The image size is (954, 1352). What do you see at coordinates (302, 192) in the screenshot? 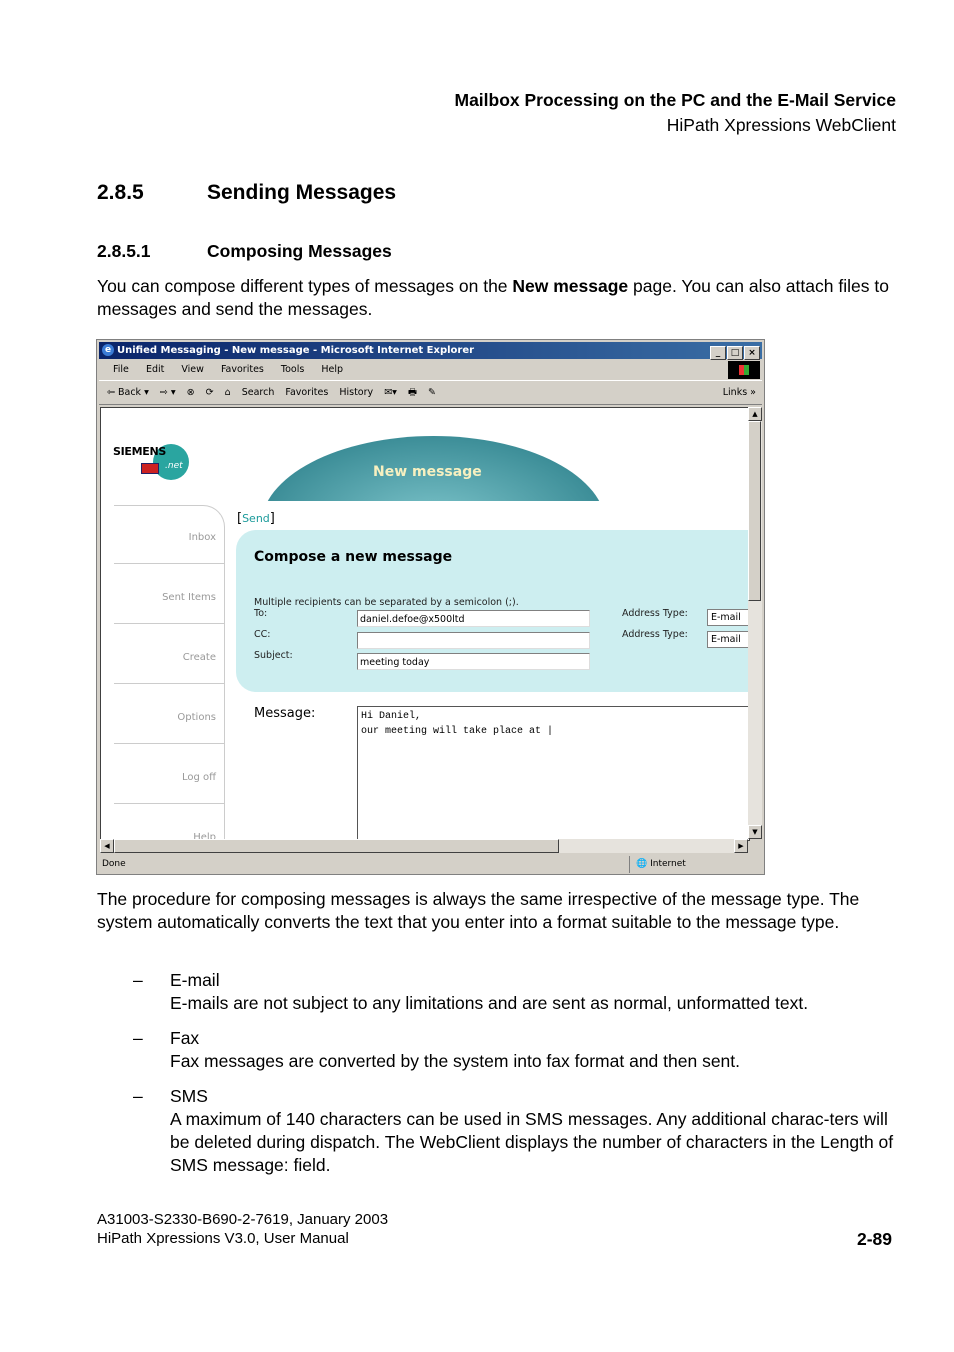
I see `section-title: Sending Messages` at bounding box center [302, 192].